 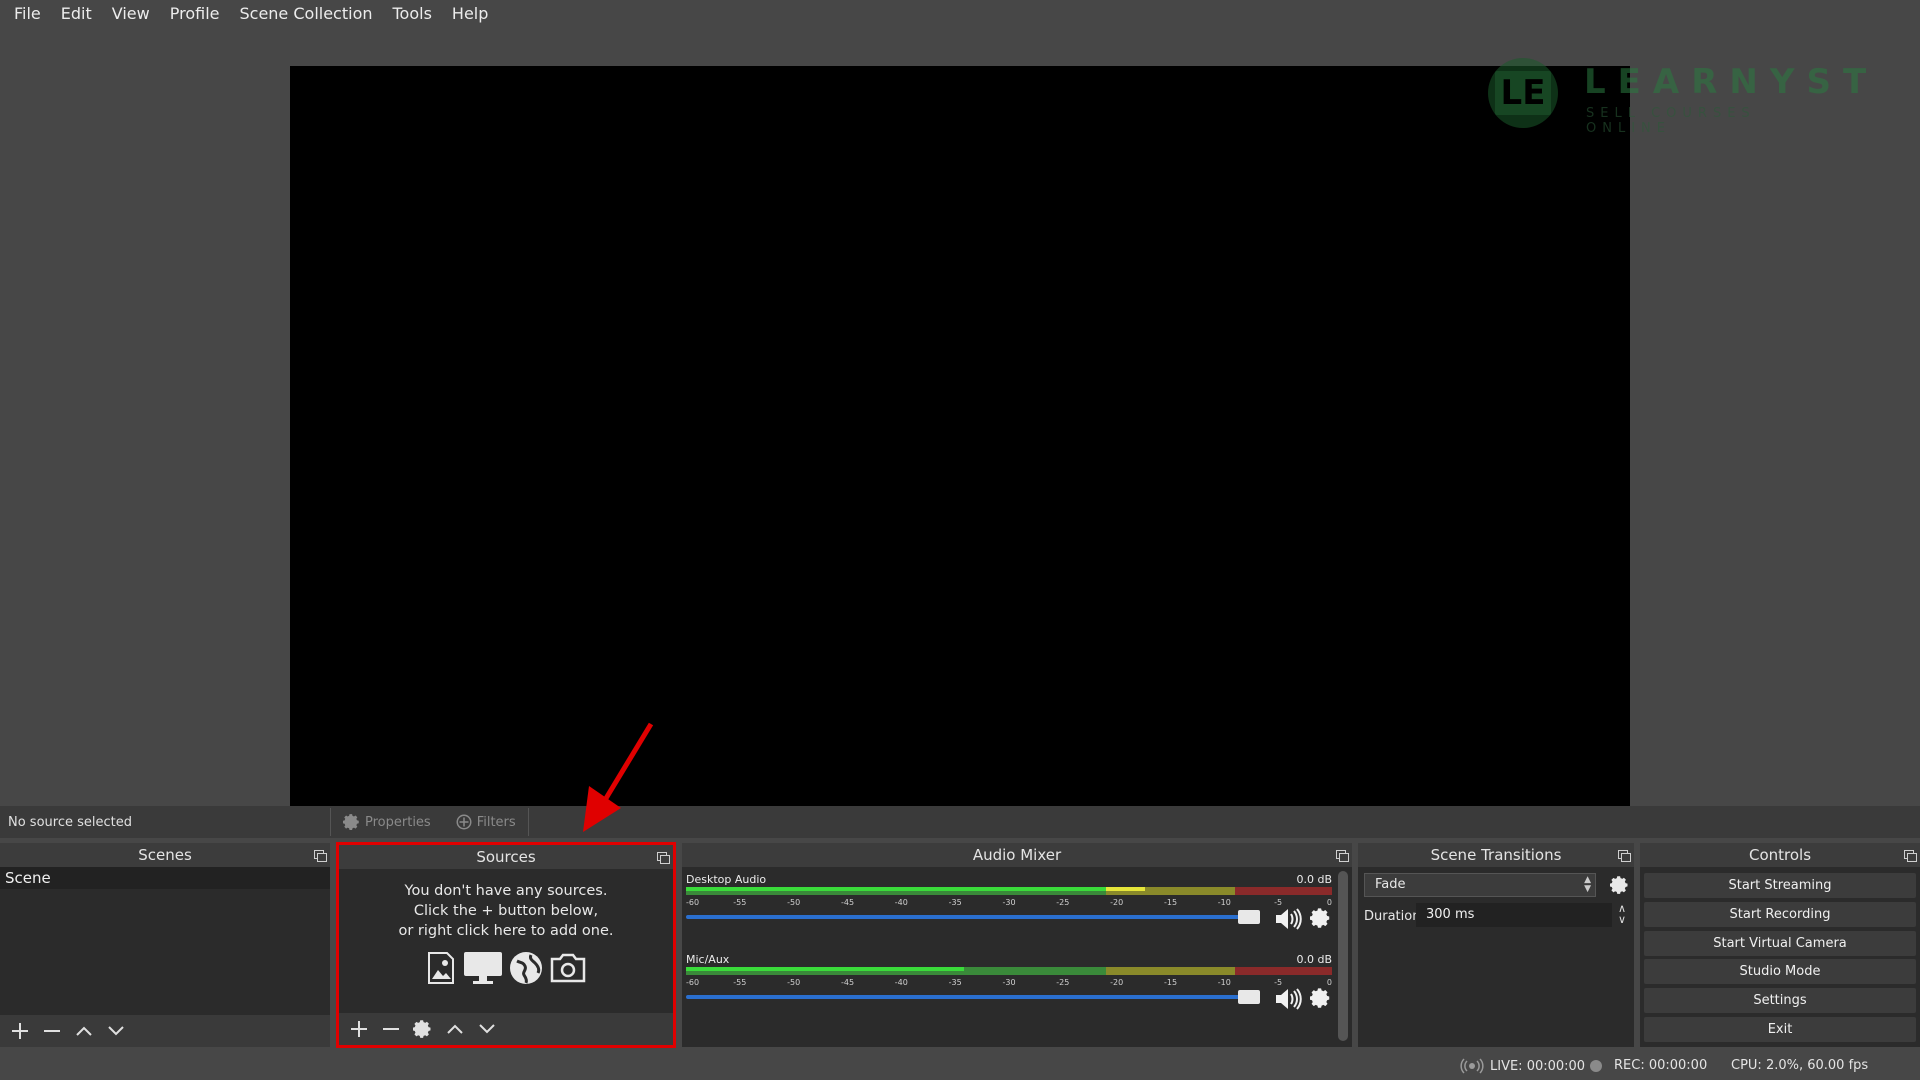 What do you see at coordinates (740, 982) in the screenshot?
I see `meter-tick-label: -55` at bounding box center [740, 982].